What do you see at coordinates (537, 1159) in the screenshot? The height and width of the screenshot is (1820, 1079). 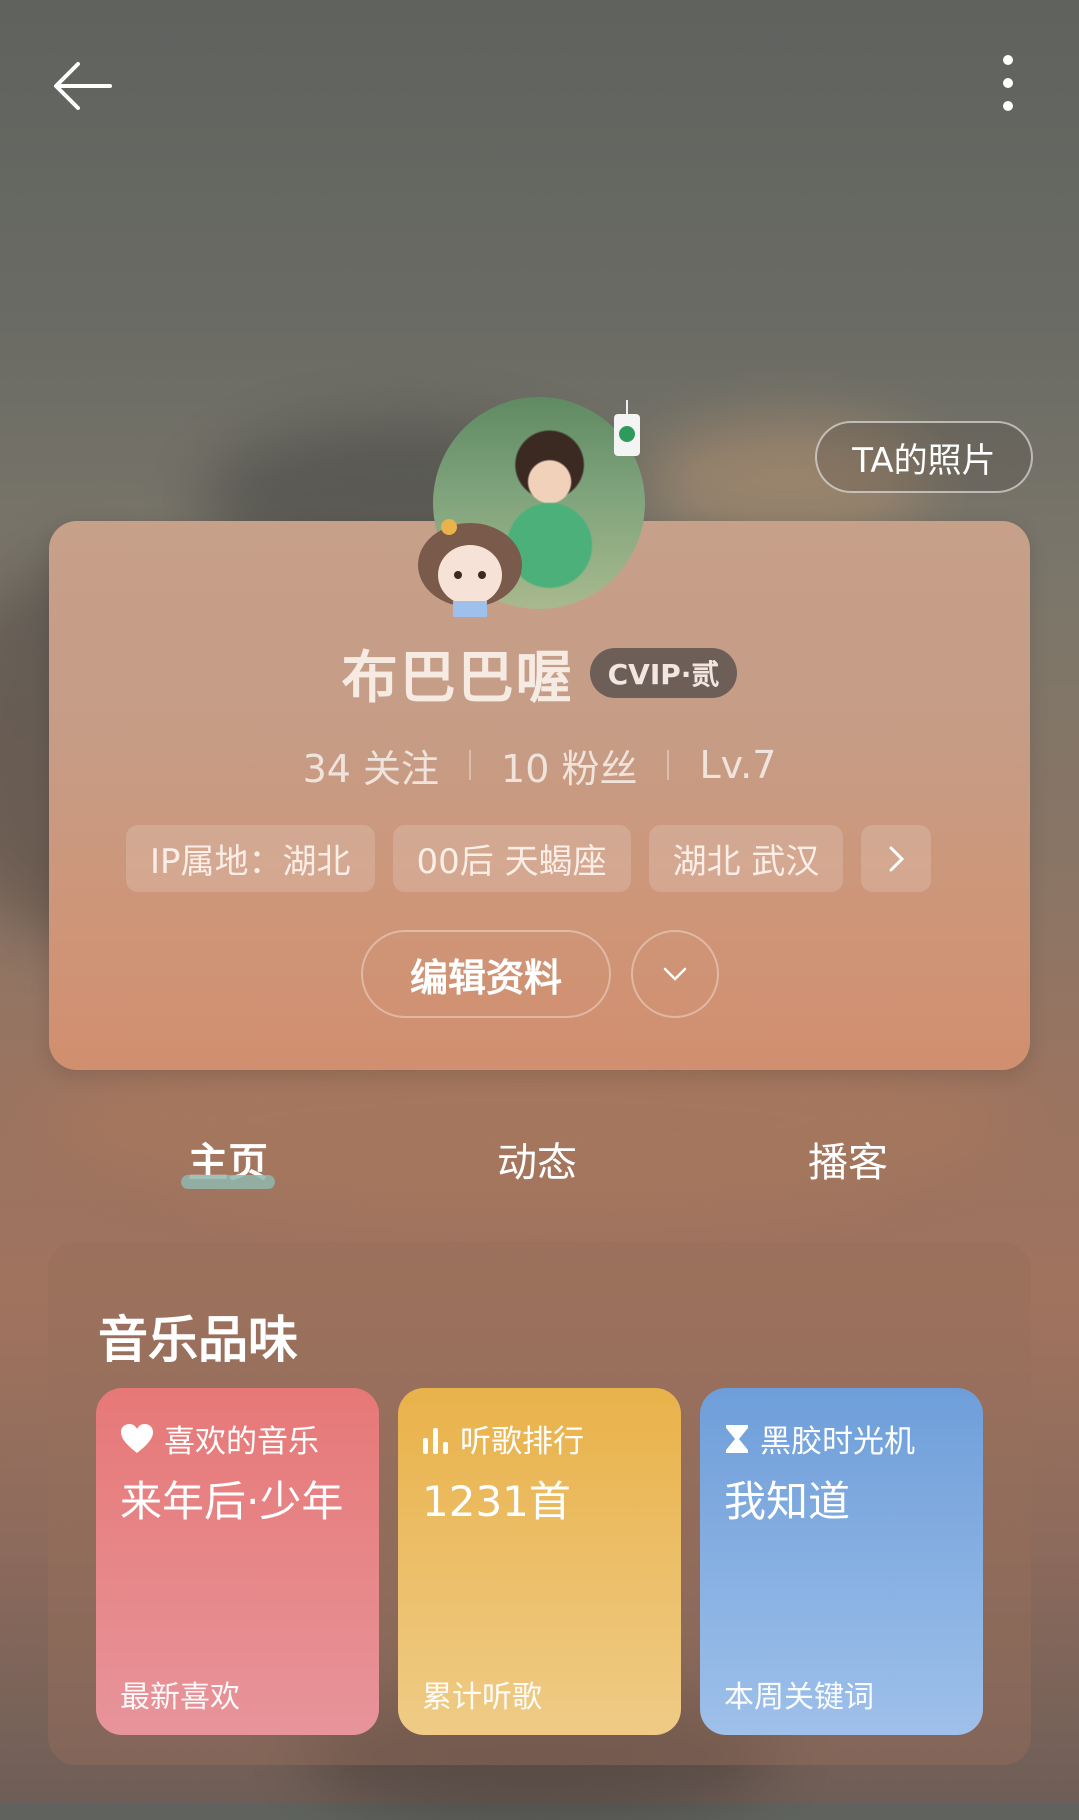 I see `tab-moments: 动态` at bounding box center [537, 1159].